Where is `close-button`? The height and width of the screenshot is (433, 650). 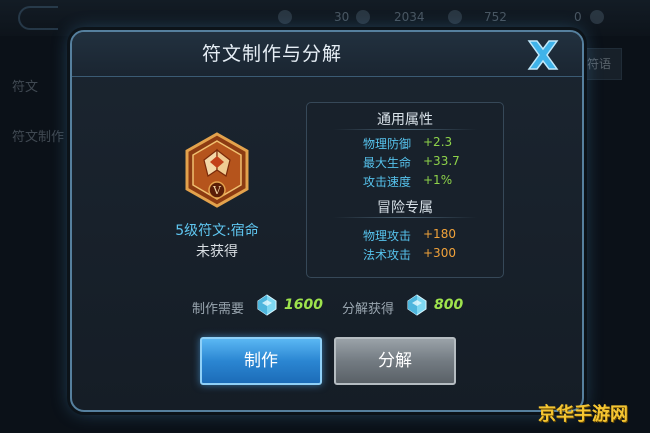
close-button is located at coordinates (543, 55).